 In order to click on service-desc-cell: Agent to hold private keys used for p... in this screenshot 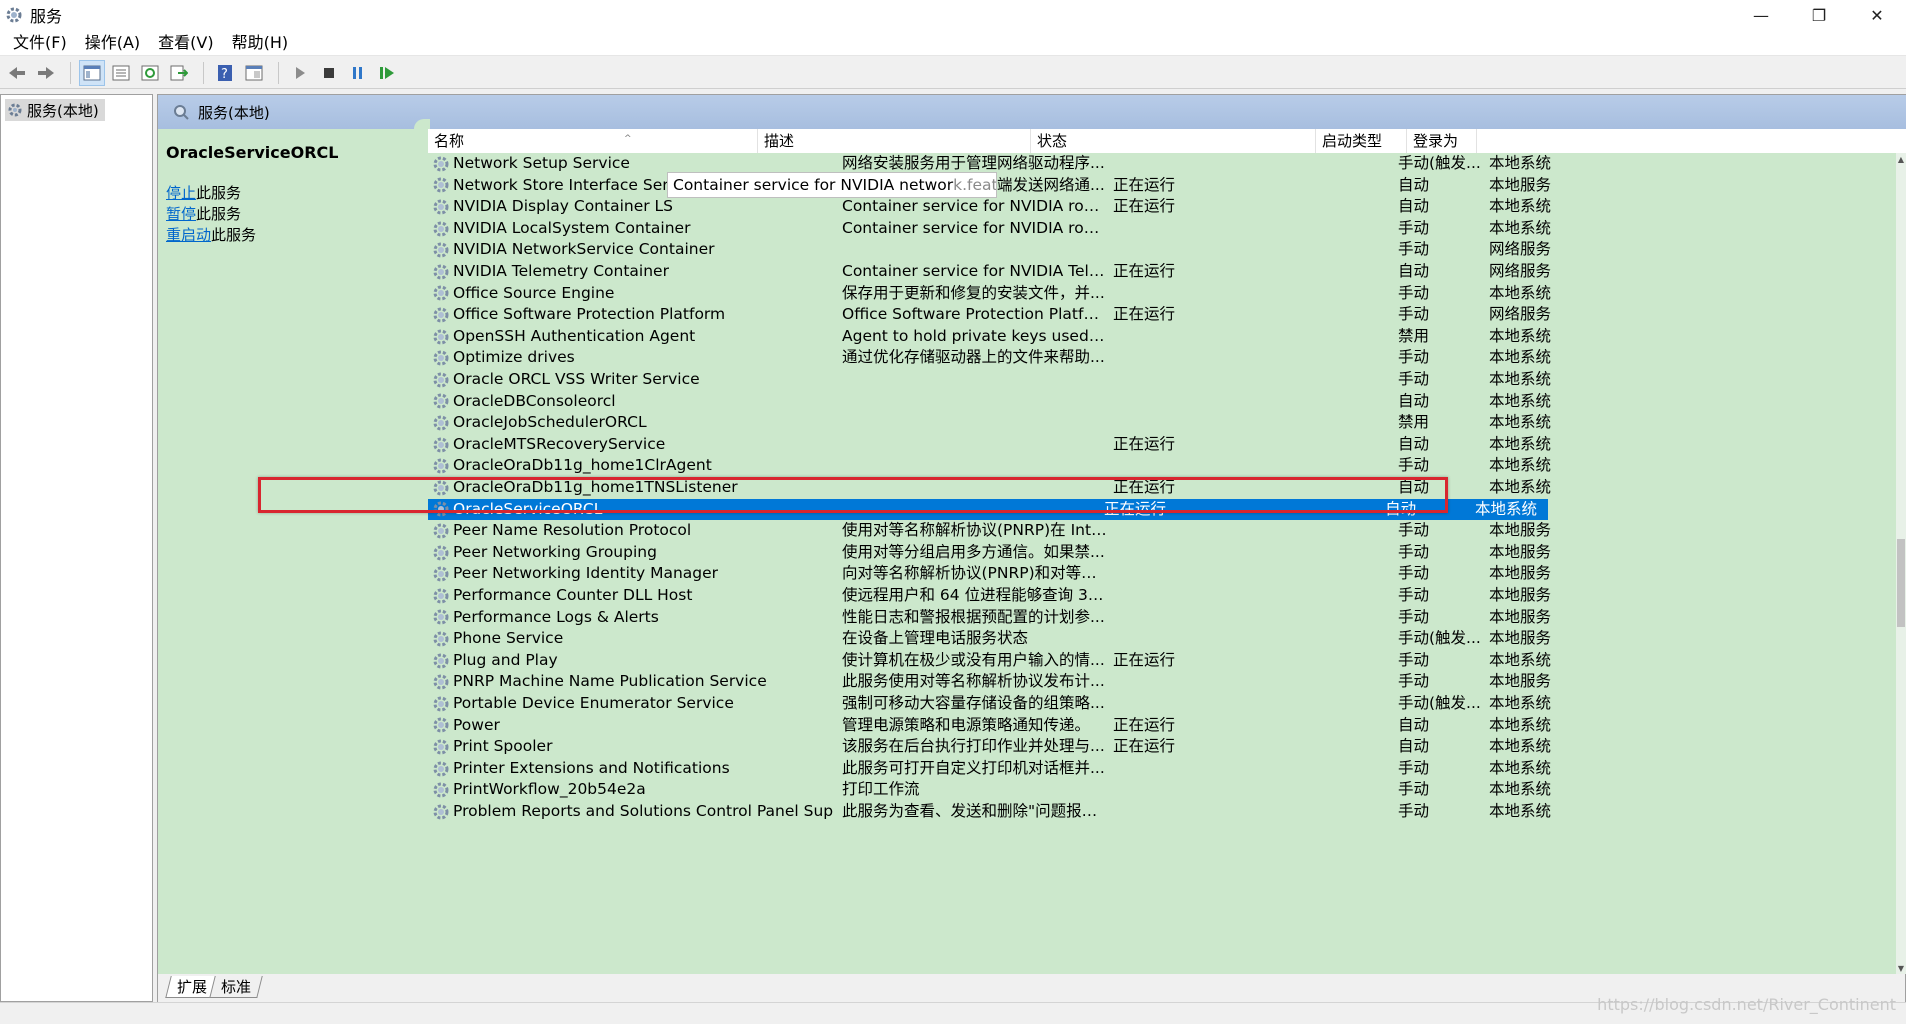, I will do `click(974, 335)`.